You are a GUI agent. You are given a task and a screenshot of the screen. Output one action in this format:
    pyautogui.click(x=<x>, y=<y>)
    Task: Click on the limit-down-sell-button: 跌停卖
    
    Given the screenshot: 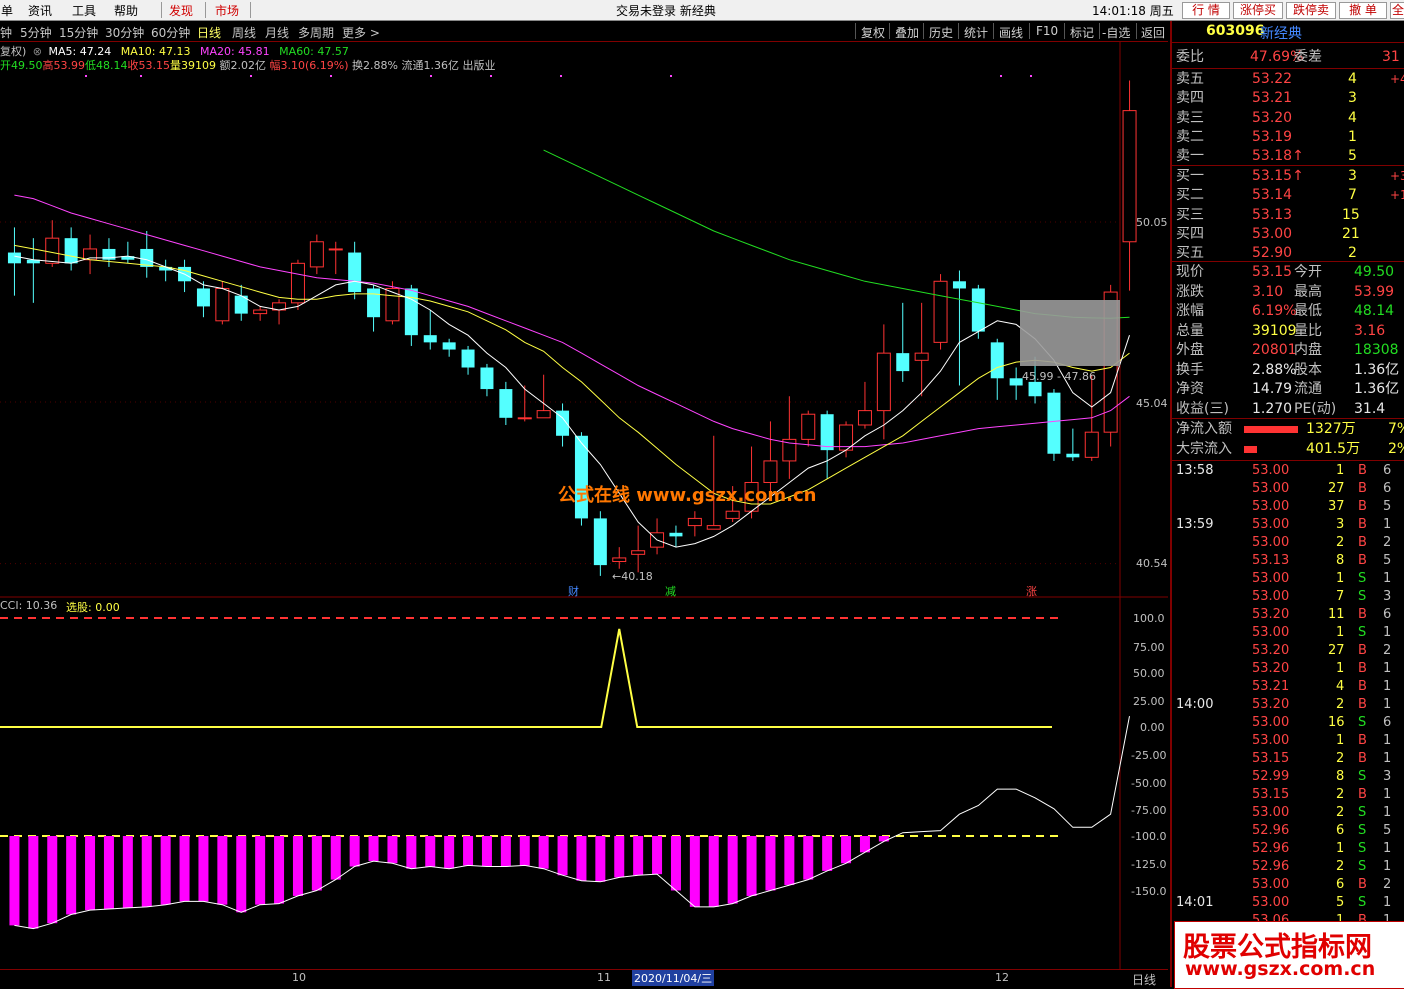 What is the action you would take?
    pyautogui.click(x=1311, y=10)
    